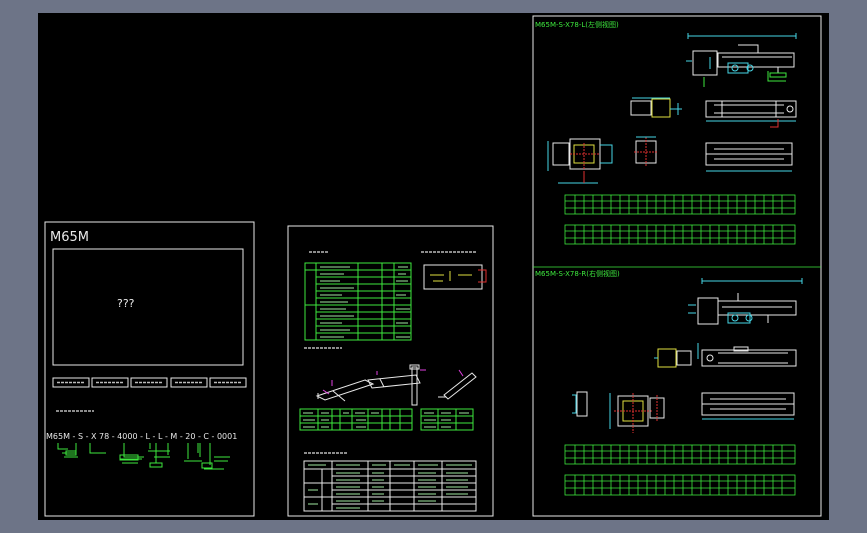 The height and width of the screenshot is (533, 867). Describe the element at coordinates (745, 301) in the screenshot. I see `actuator-top-view-R` at that location.